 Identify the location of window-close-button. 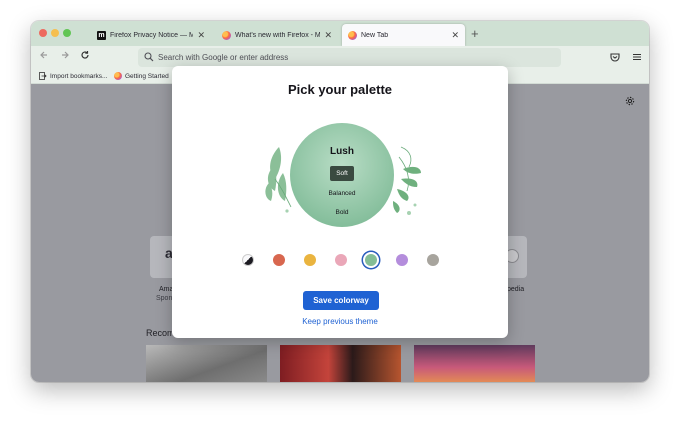
(43, 33).